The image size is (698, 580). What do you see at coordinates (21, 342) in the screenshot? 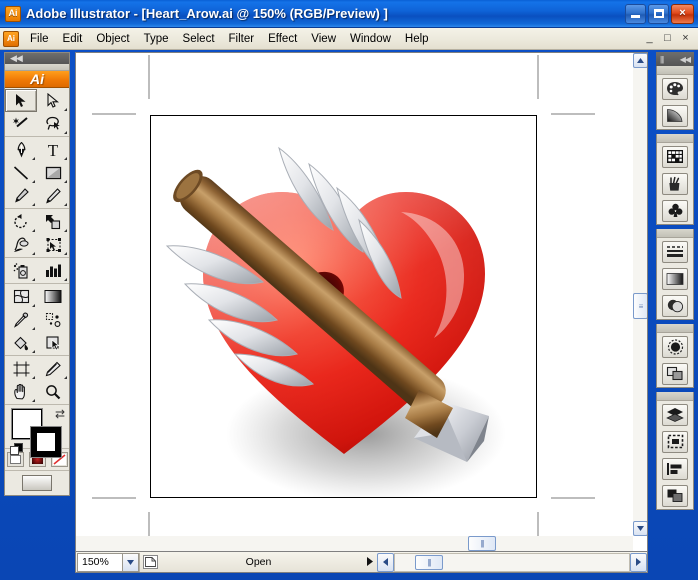
I see `live-paint-bucket-tool` at bounding box center [21, 342].